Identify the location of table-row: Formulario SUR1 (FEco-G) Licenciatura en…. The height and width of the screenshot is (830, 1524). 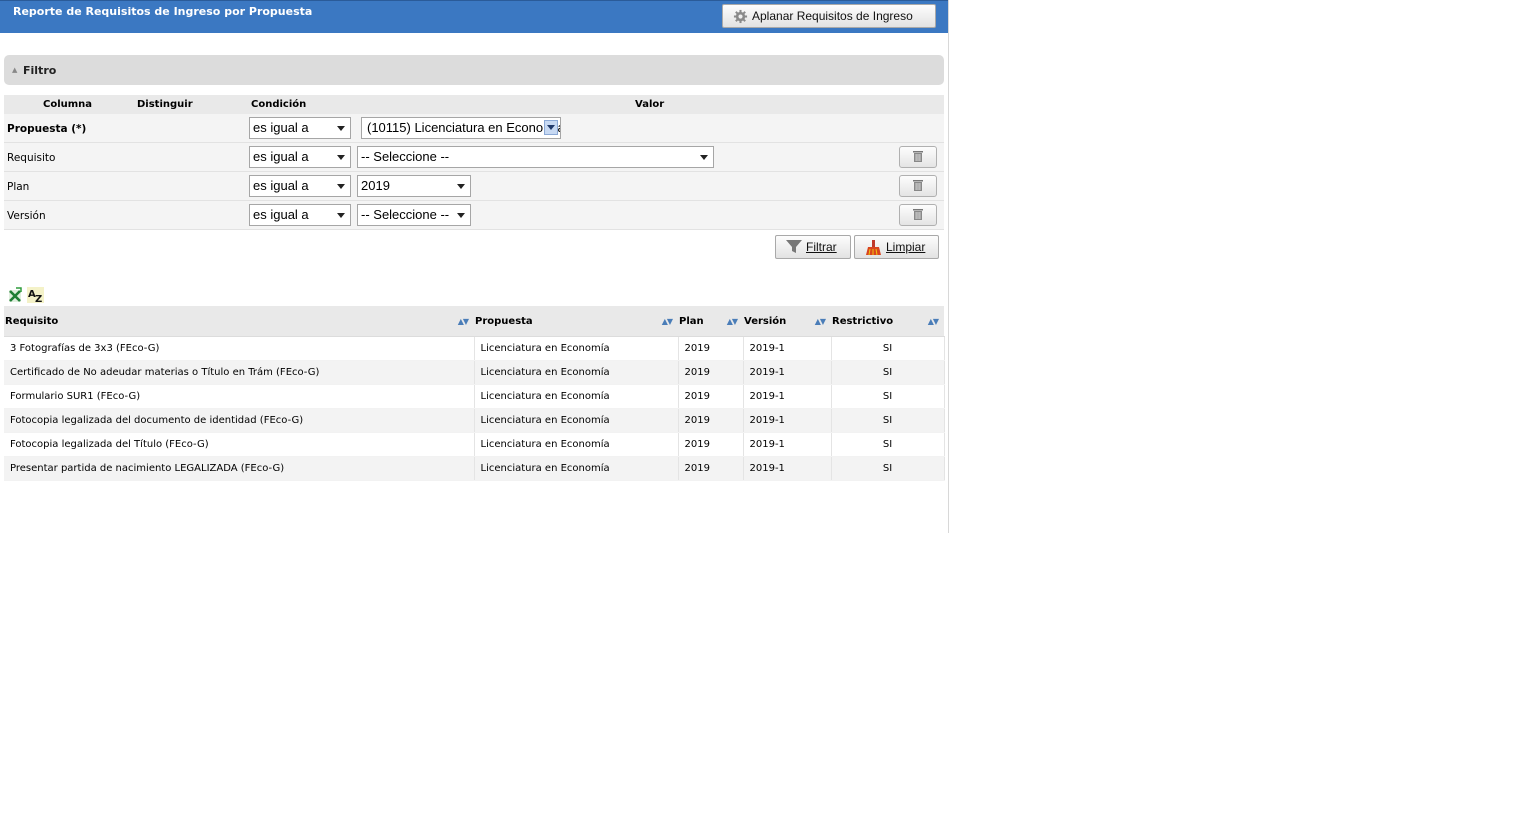
(474, 396).